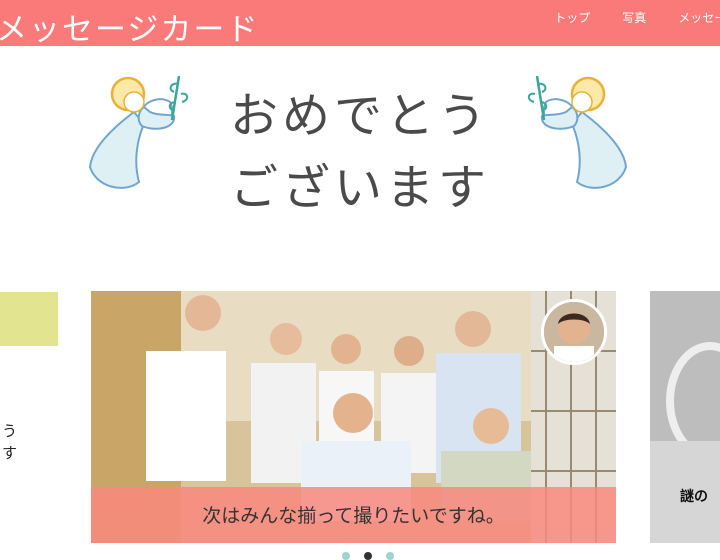  I want to click on card-color-band, so click(29, 319).